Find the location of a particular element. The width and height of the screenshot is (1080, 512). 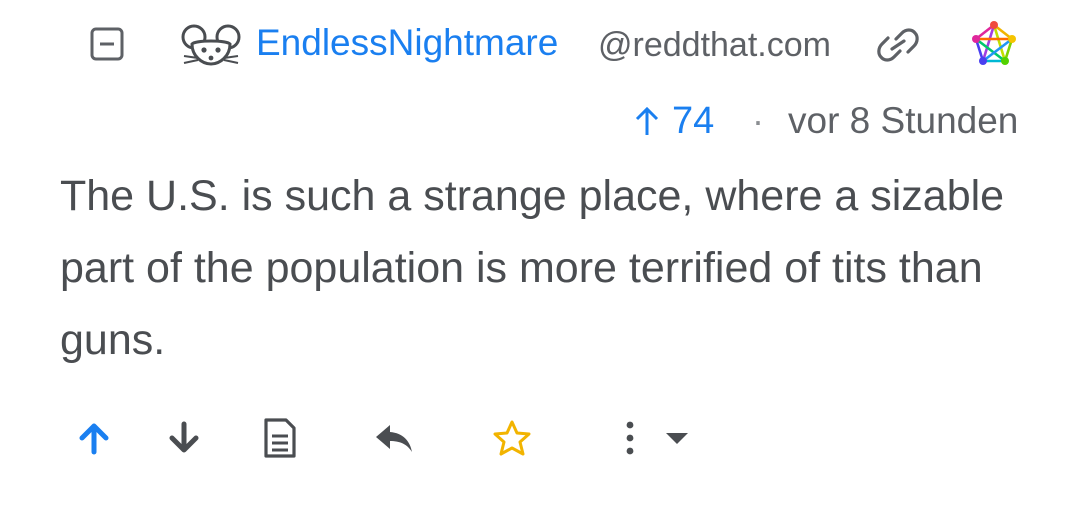

downvote-button is located at coordinates (184, 438).